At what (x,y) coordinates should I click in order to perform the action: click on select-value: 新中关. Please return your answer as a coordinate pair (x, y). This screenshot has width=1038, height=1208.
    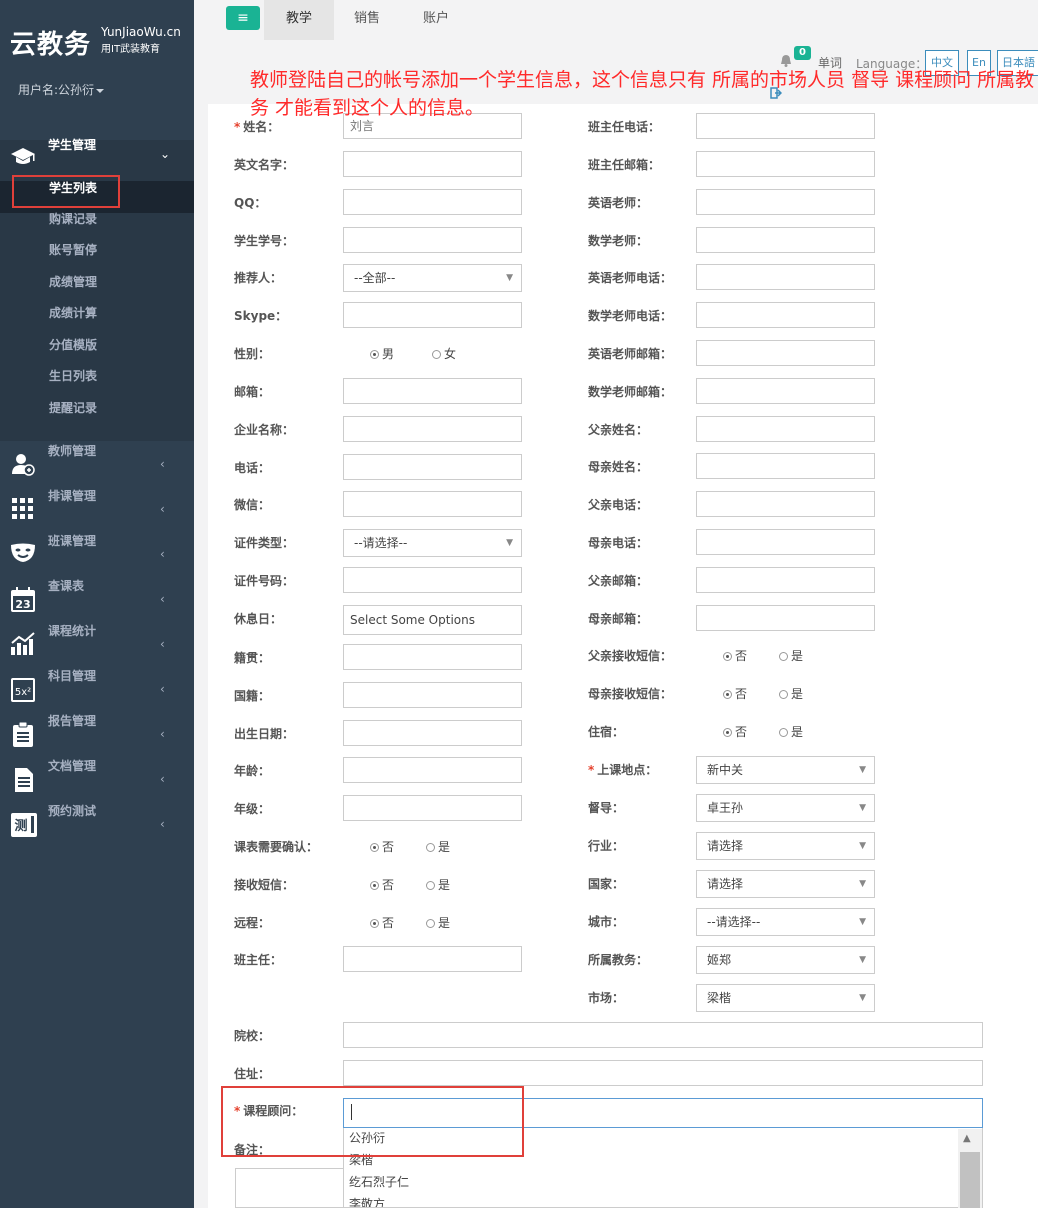
    Looking at the image, I should click on (725, 770).